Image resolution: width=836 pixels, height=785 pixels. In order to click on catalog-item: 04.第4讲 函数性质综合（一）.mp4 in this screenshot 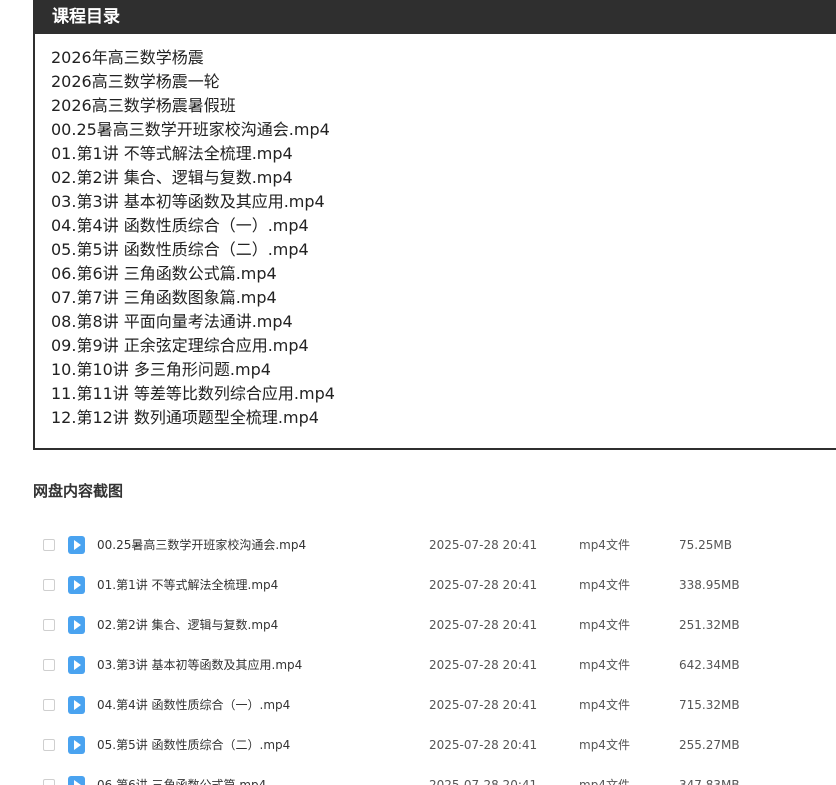, I will do `click(180, 225)`.